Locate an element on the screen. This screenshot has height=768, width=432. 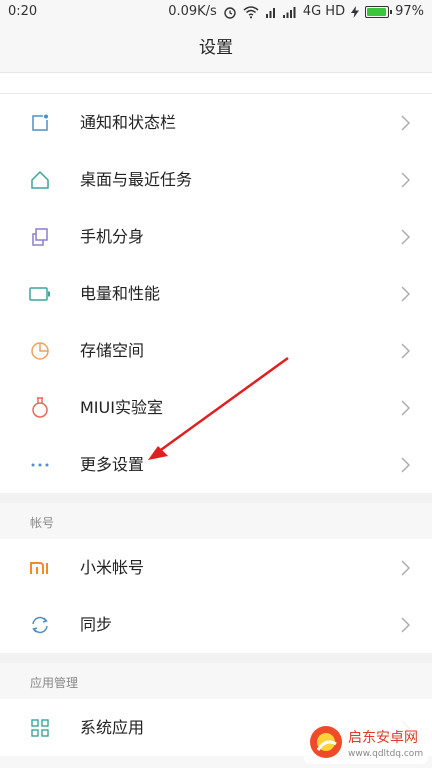
network-type: 4G HD is located at coordinates (324, 11).